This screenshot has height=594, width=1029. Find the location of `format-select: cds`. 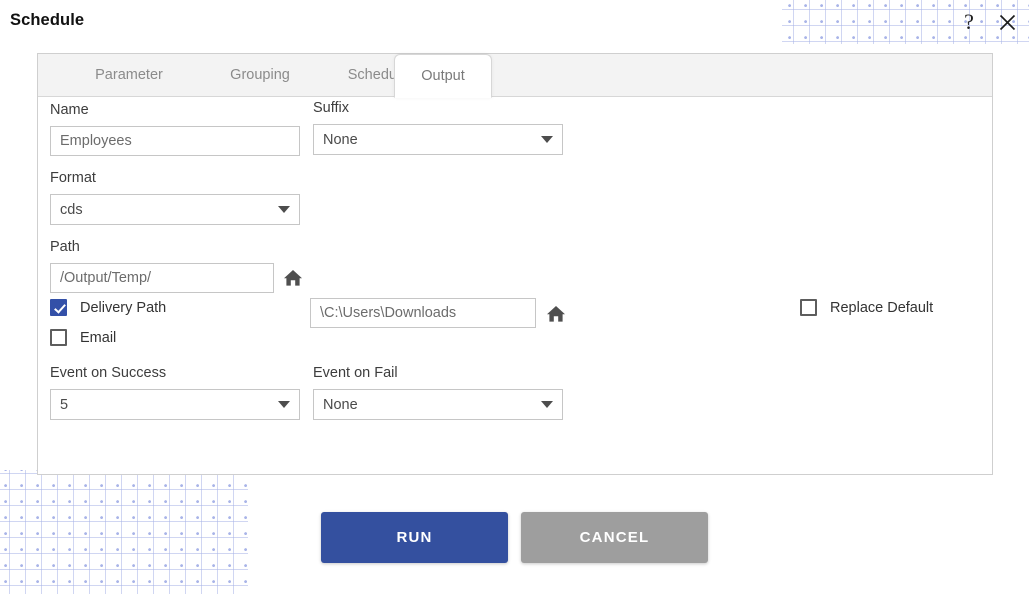

format-select: cds is located at coordinates (175, 209).